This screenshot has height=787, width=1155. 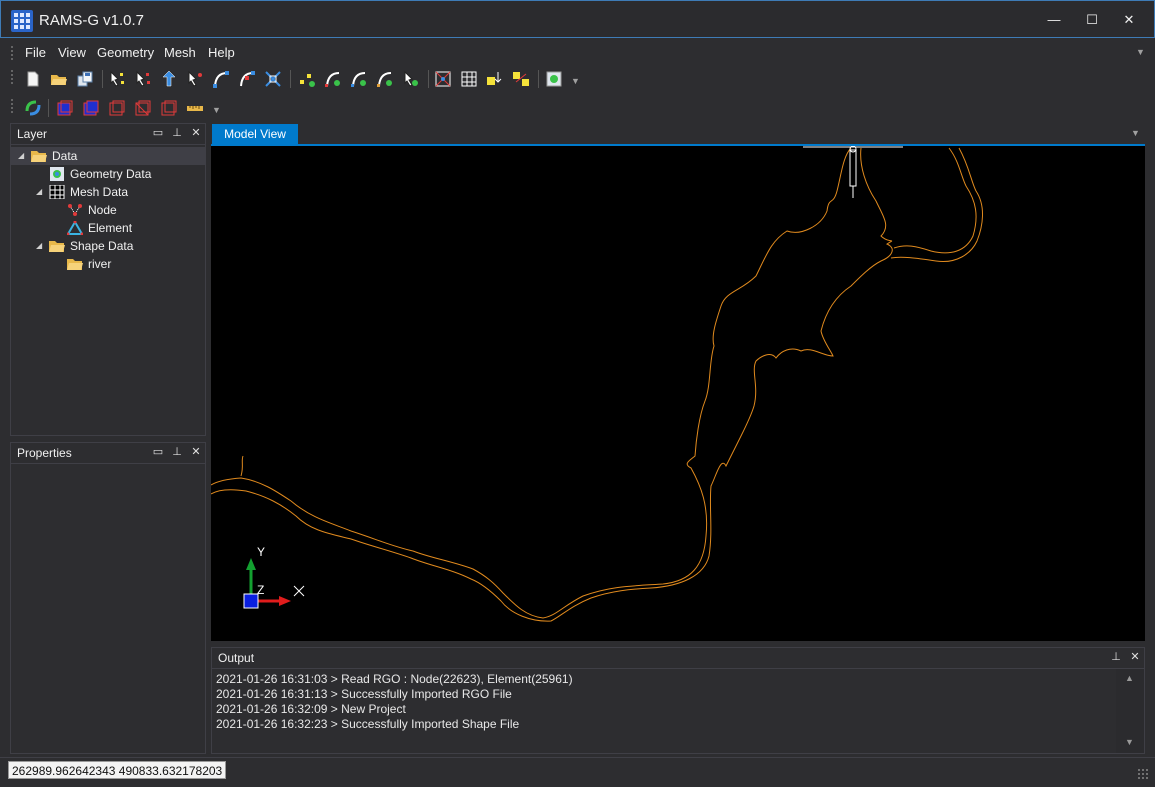 I want to click on mesh-import-icon, so click(x=495, y=79).